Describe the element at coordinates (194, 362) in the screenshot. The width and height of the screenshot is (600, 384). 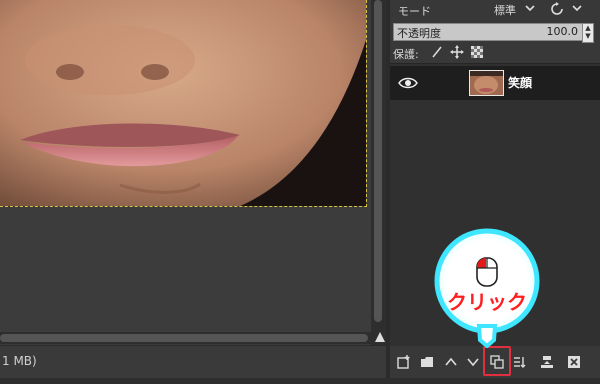
I see `status-bar: 1 MB)` at that location.